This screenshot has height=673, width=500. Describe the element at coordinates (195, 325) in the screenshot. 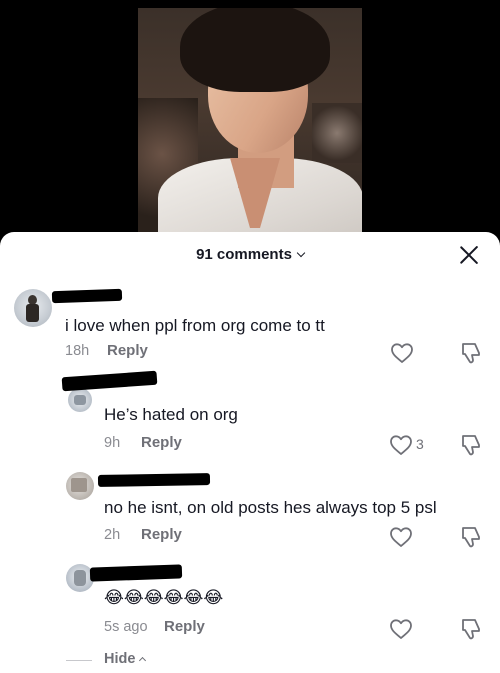

I see `comment-text: i love when ppl from org come to tt` at that location.